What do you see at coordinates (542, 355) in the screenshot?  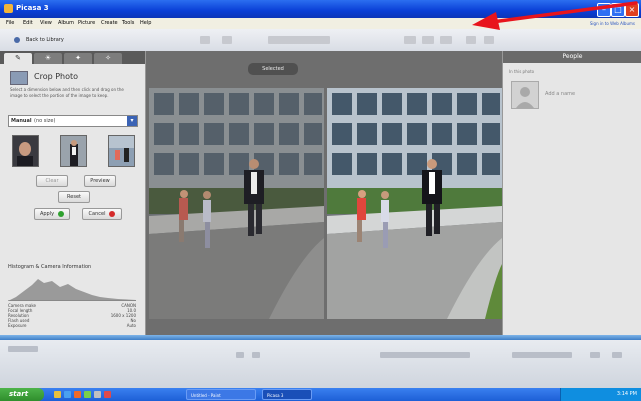 I see `zoom-slider` at bounding box center [542, 355].